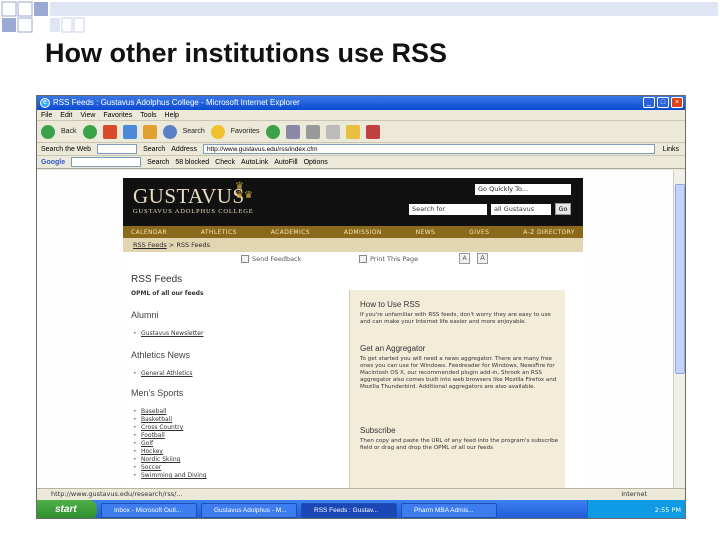  I want to click on mens-sports-heading: Men's Sports, so click(157, 393).